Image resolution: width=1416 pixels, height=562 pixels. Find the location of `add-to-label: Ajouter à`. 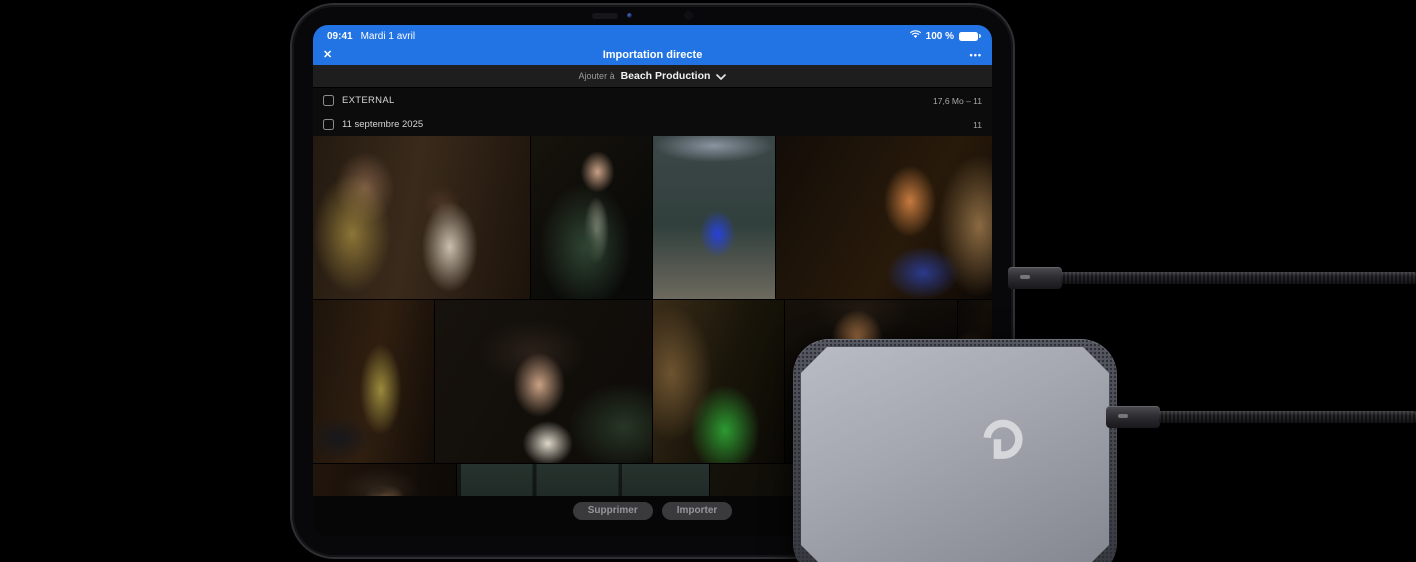

add-to-label: Ajouter à is located at coordinates (596, 76).